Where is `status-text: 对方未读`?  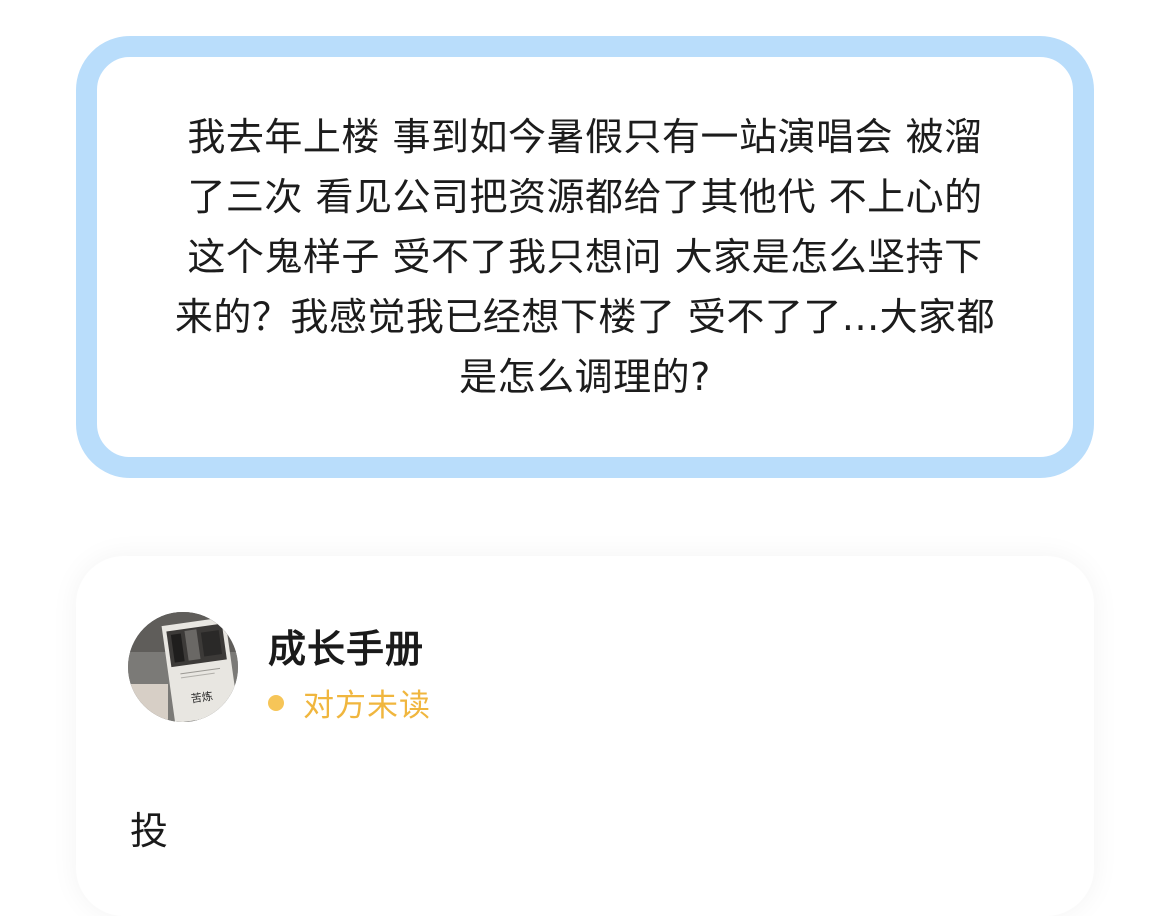 status-text: 对方未读 is located at coordinates (367, 706).